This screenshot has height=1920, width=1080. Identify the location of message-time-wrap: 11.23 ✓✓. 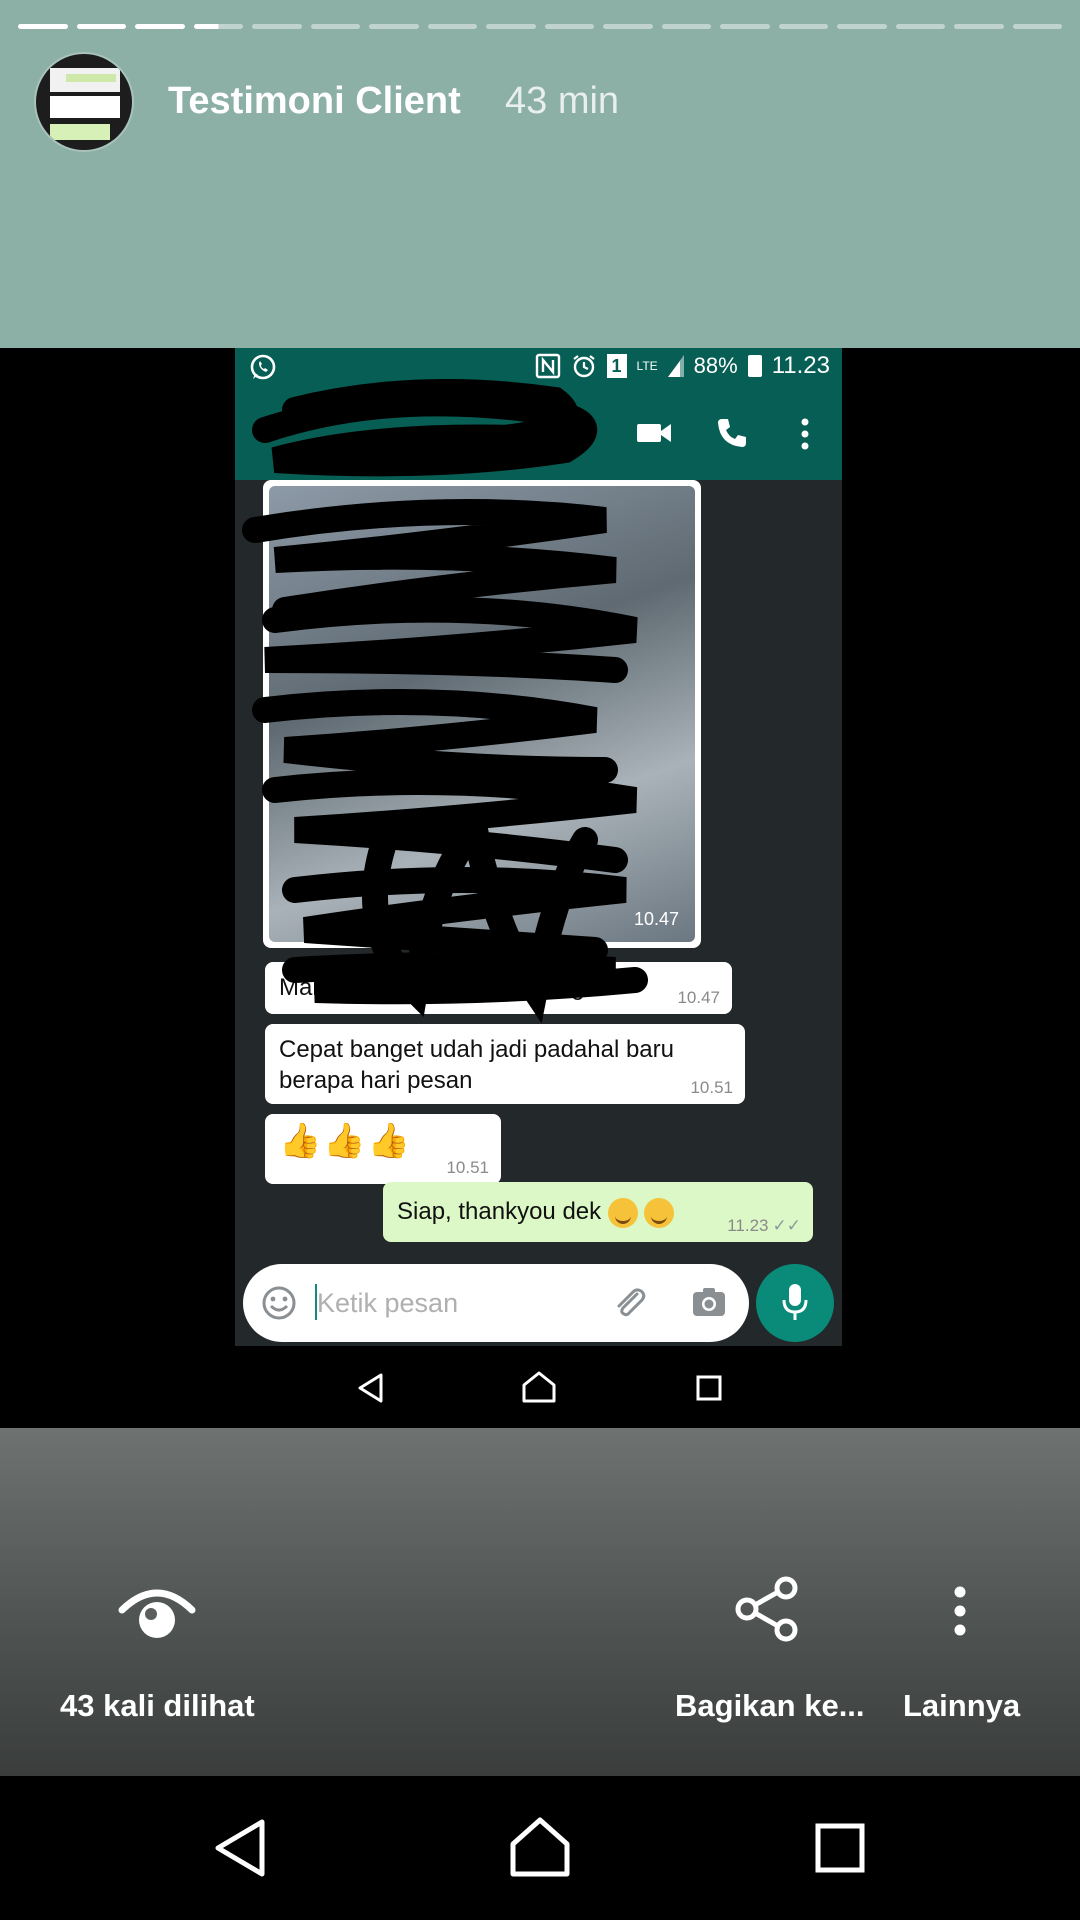
(764, 1226).